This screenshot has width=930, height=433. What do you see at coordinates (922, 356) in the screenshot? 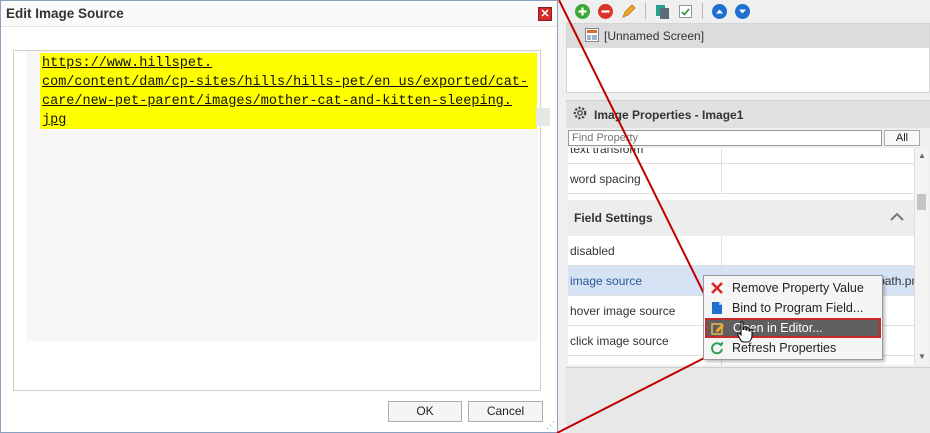
I see `scroll-down-icon: ▼` at bounding box center [922, 356].